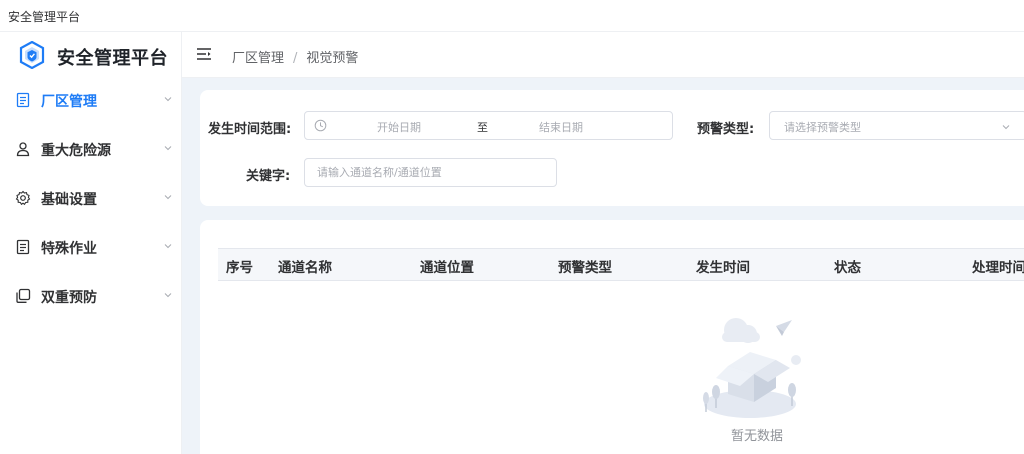  I want to click on time-range-label: 发生时间范围:, so click(250, 129).